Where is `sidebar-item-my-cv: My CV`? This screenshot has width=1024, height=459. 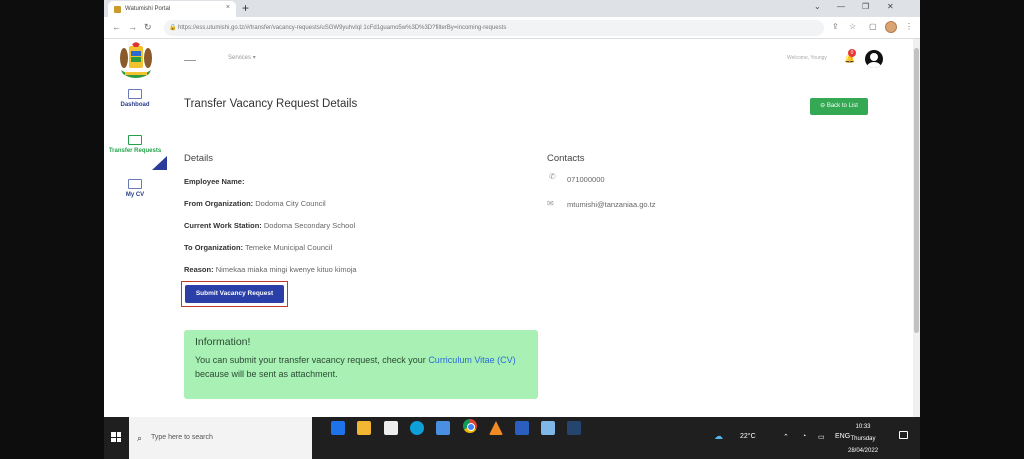 sidebar-item-my-cv: My CV is located at coordinates (135, 188).